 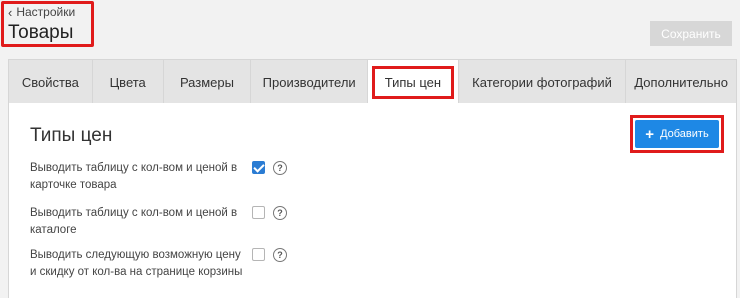 I want to click on option-checkbox-cart, so click(x=258, y=254).